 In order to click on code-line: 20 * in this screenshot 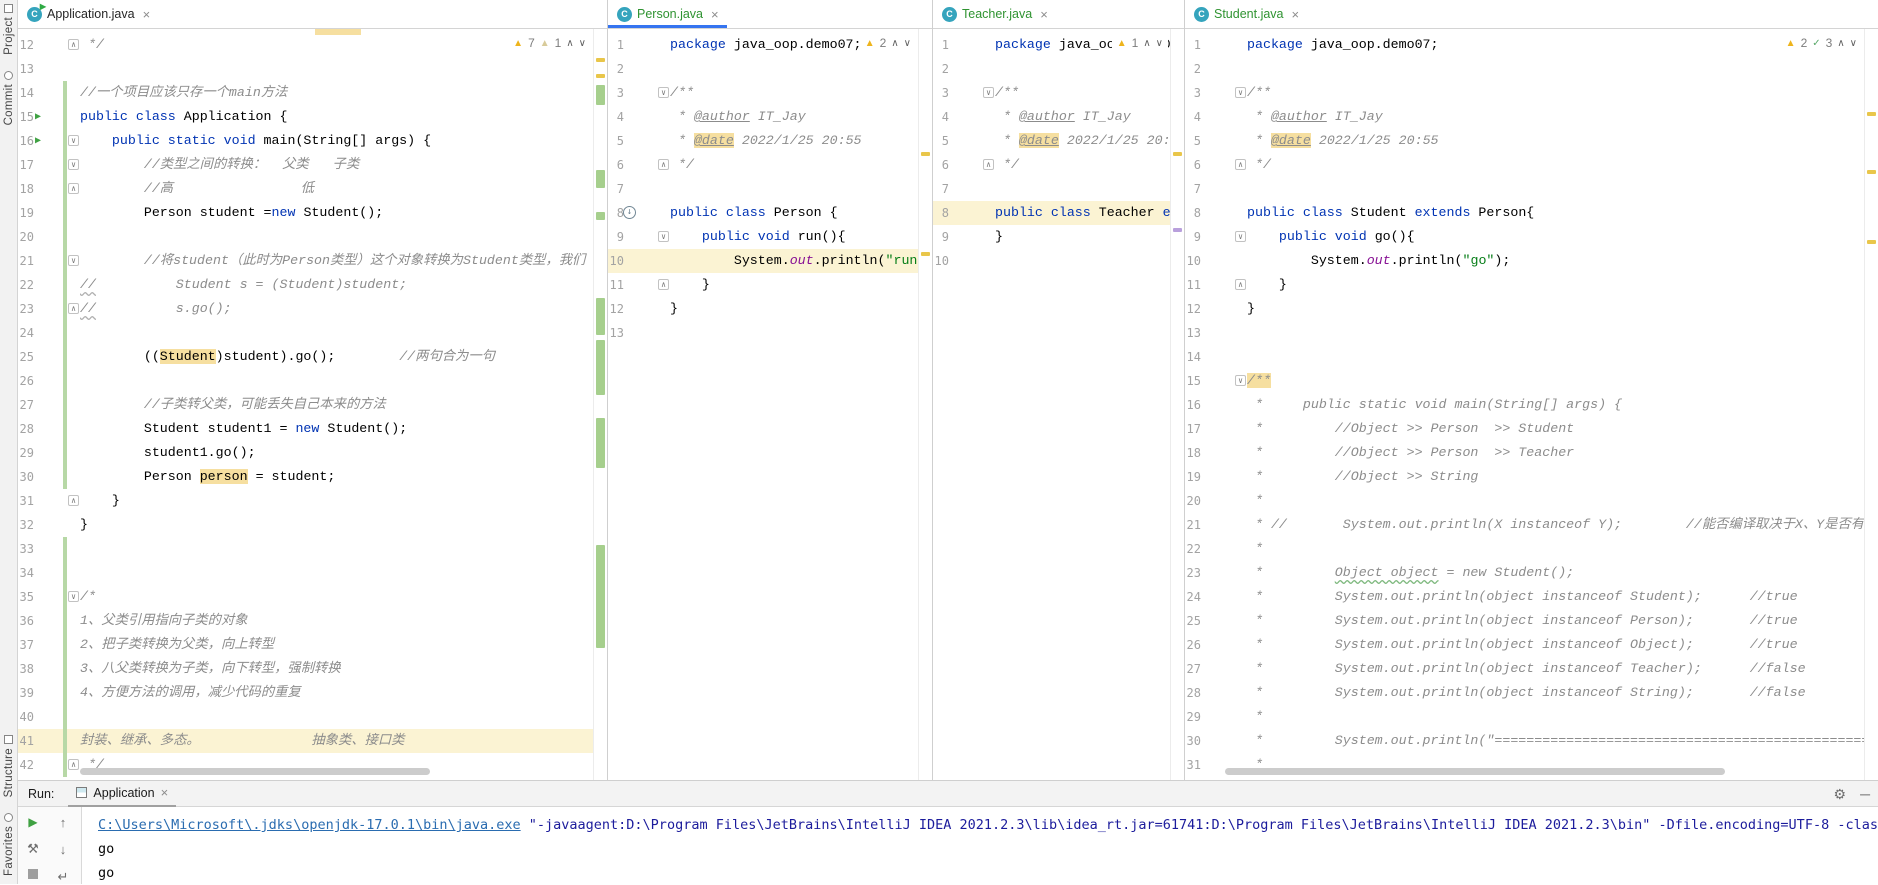, I will do `click(1531, 501)`.